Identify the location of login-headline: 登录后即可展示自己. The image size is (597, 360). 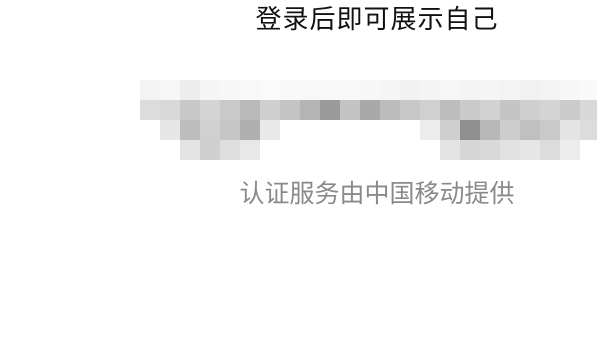
(377, 20).